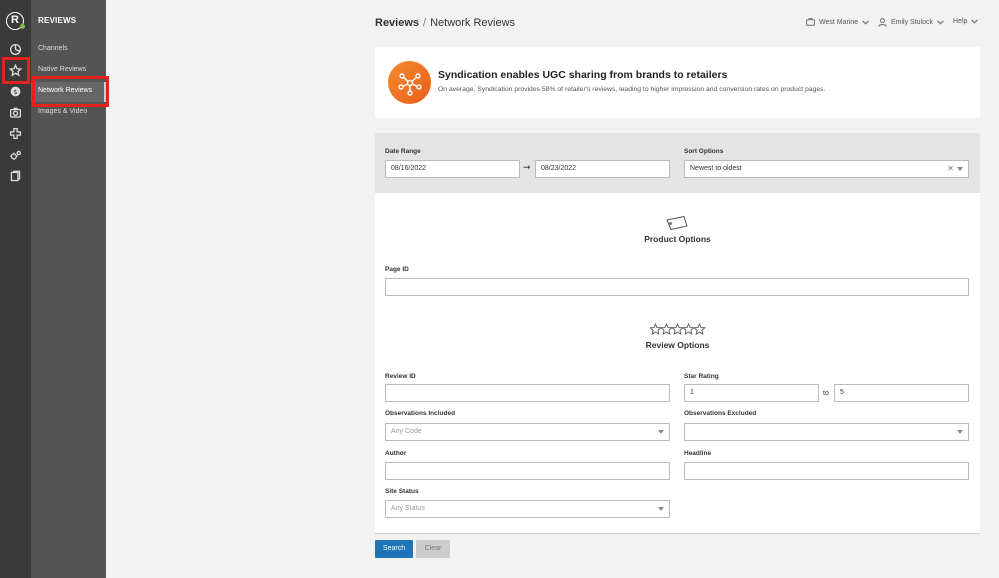  What do you see at coordinates (408, 508) in the screenshot?
I see `site-status-placeholder: Any Status` at bounding box center [408, 508].